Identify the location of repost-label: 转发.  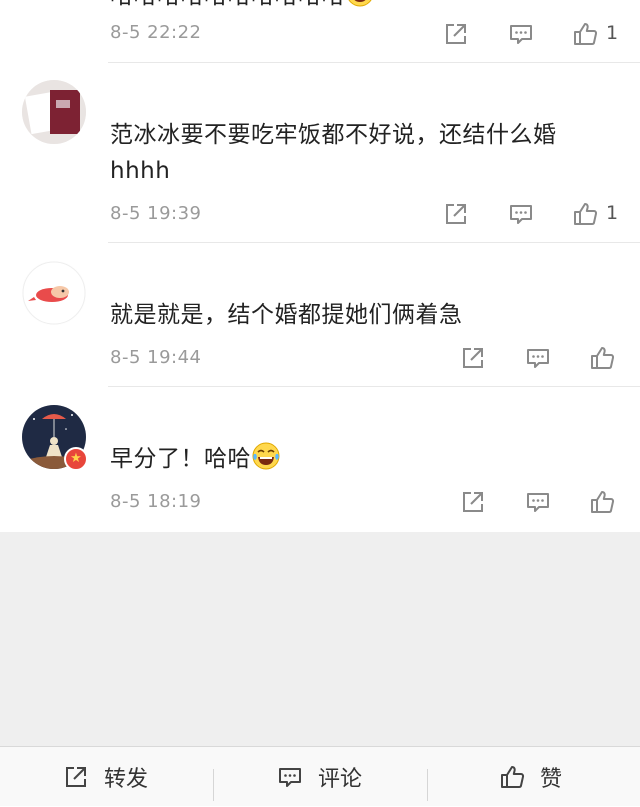
(126, 779).